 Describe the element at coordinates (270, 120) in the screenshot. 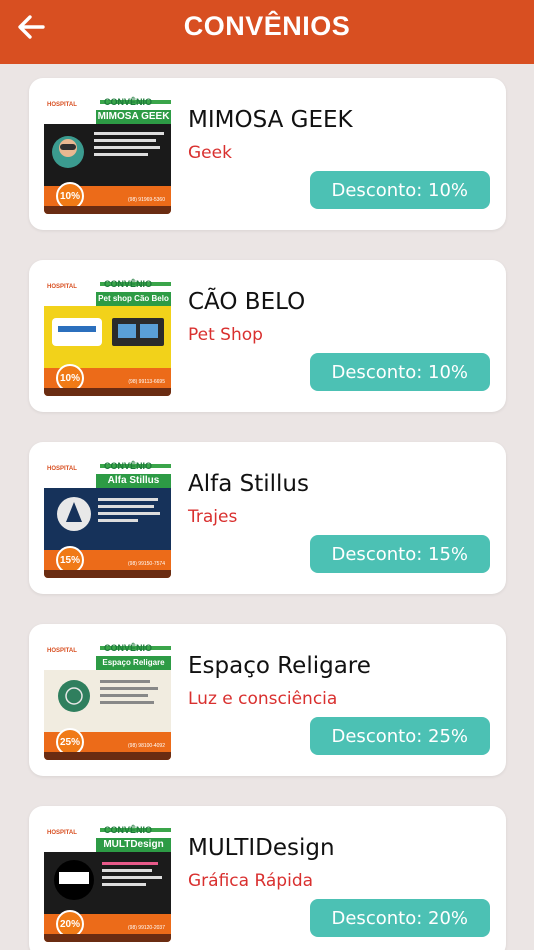

I see `convenio-name: MIMOSA GEEK` at that location.